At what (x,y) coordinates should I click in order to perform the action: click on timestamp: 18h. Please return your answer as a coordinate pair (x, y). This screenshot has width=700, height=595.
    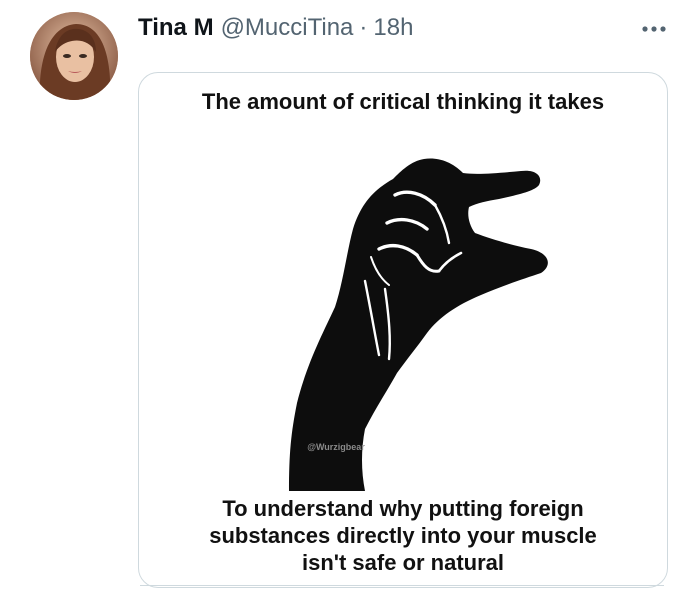
    Looking at the image, I should click on (393, 28).